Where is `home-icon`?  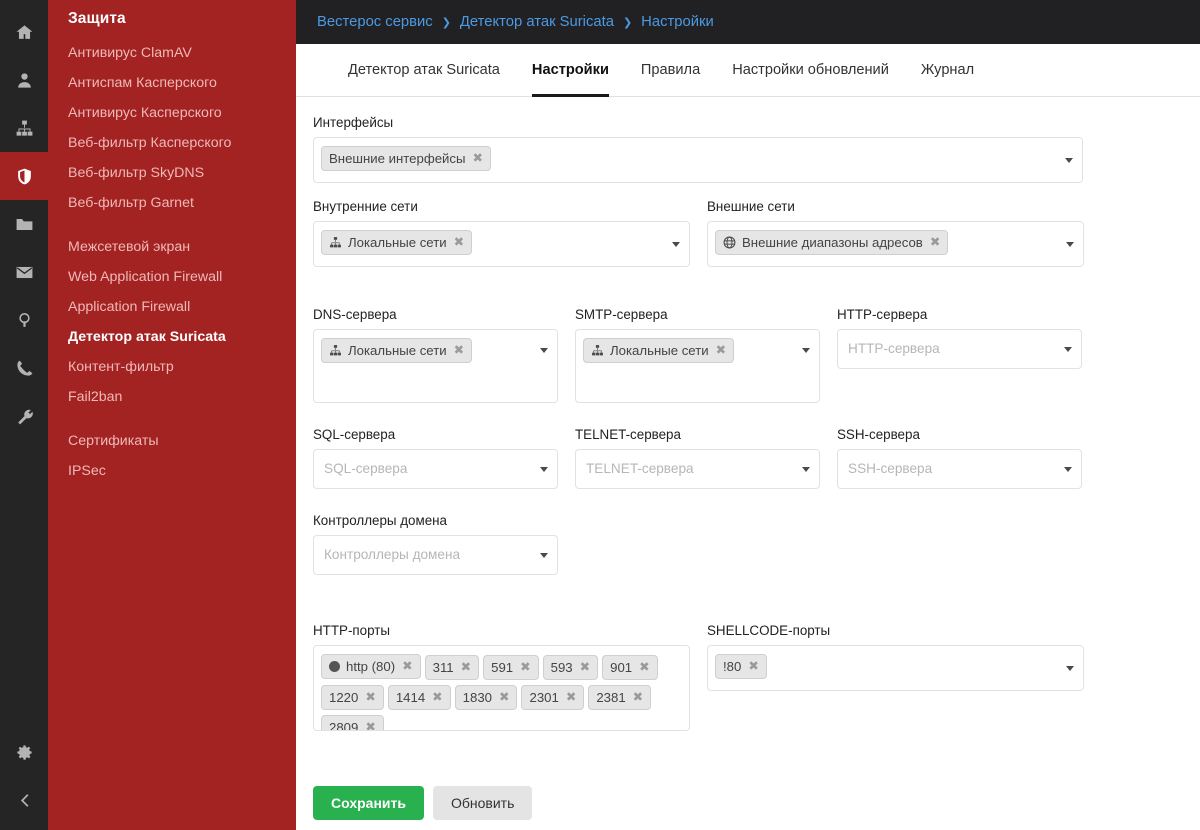 home-icon is located at coordinates (24, 32).